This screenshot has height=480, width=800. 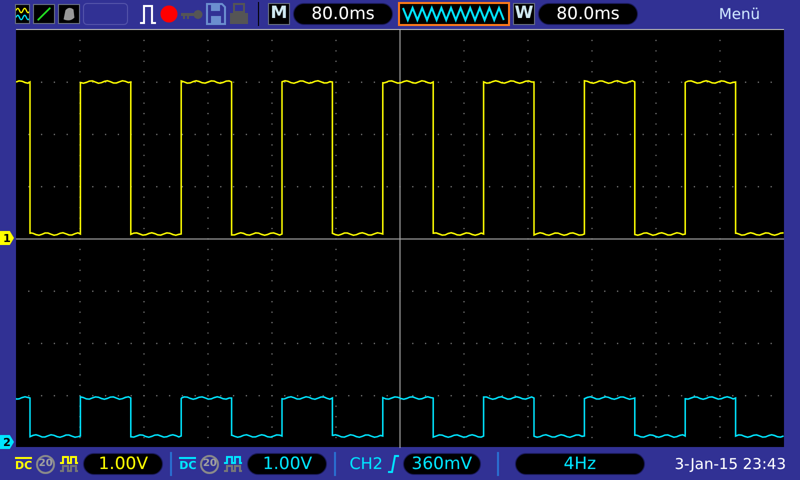 I want to click on persistence-icon, so click(x=69, y=14).